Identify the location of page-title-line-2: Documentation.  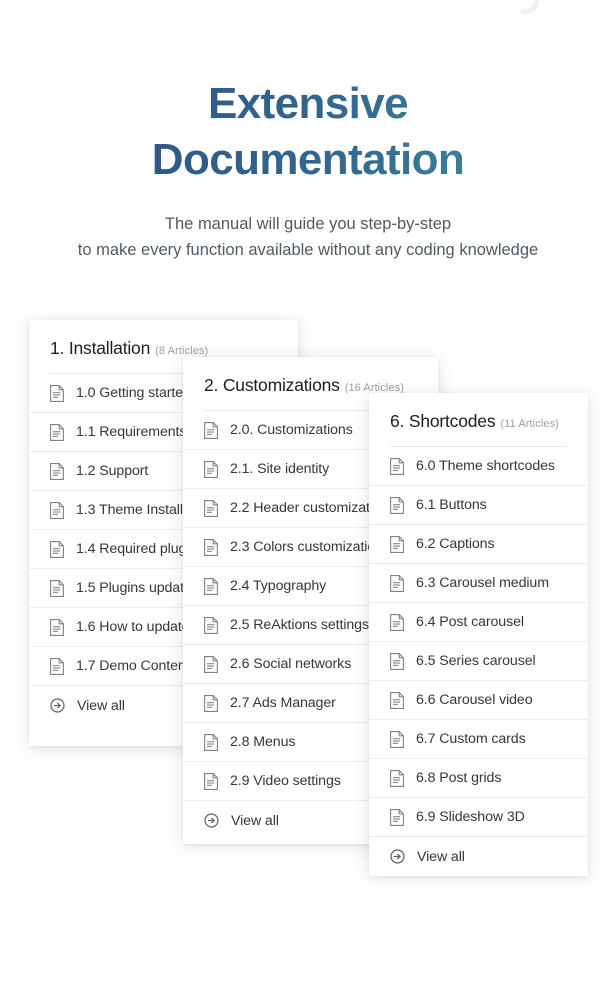
(308, 160).